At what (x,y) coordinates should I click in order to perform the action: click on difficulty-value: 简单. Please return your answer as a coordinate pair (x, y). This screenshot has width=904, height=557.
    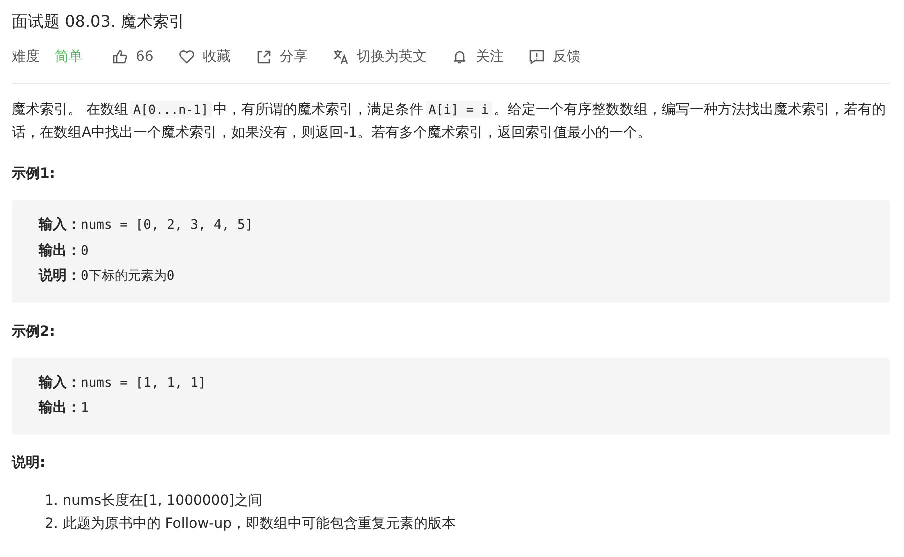
    Looking at the image, I should click on (69, 57).